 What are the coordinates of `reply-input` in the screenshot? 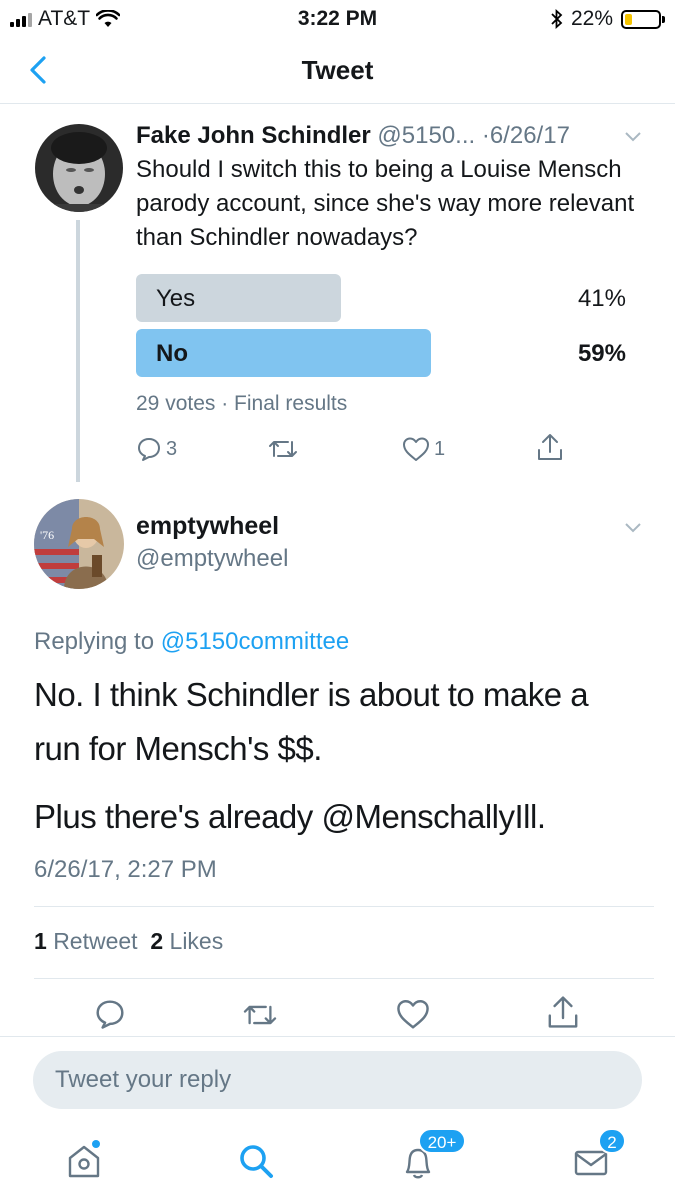 It's located at (337, 1080).